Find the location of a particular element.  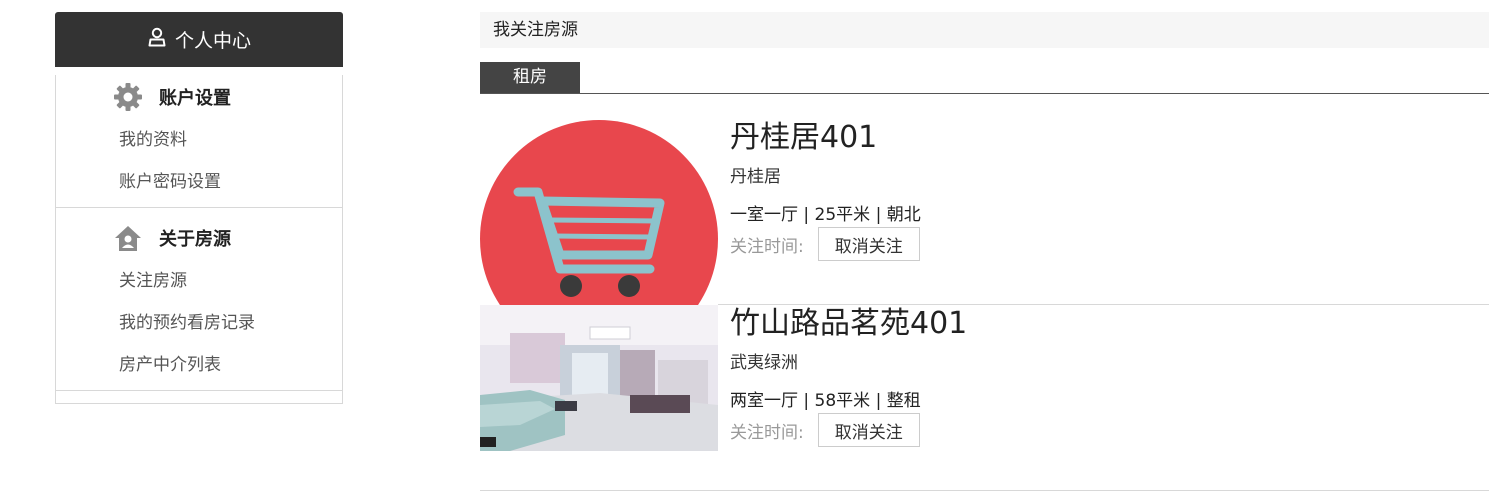

sidebar-section-account: 账户设置 我的资料 账户密码设置 is located at coordinates (199, 141).